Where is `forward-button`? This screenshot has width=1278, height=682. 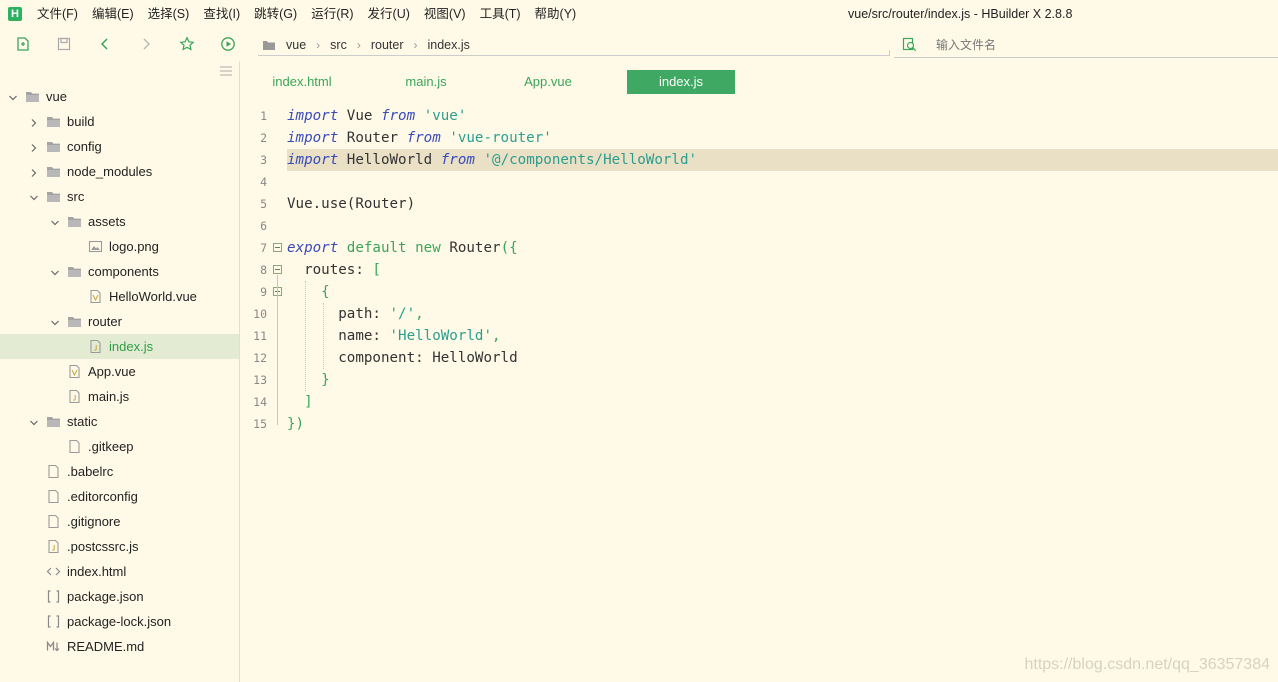 forward-button is located at coordinates (146, 44).